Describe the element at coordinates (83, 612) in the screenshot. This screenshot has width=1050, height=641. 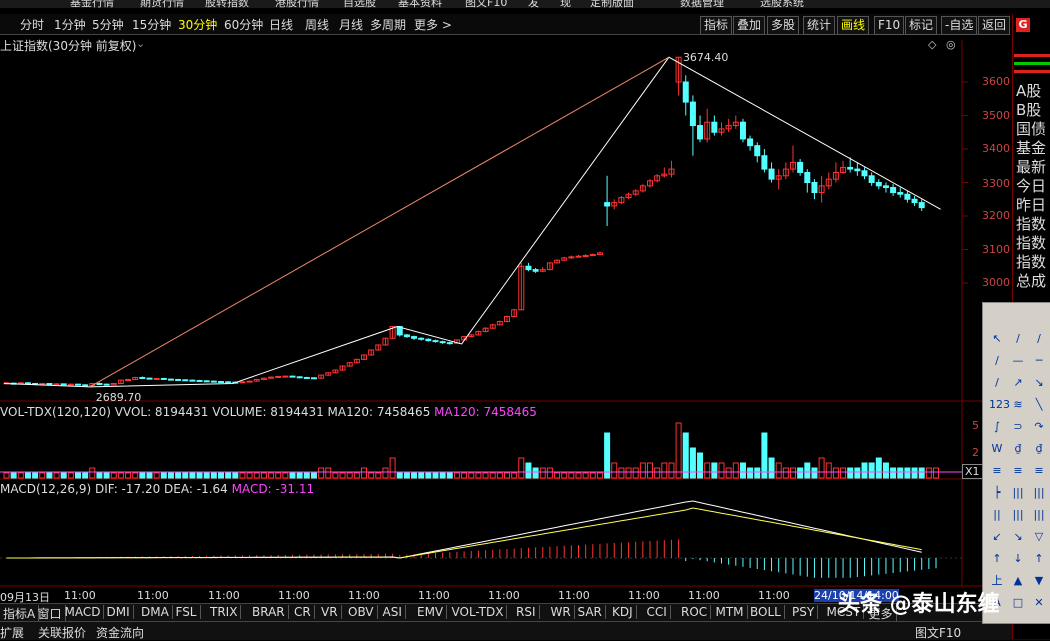
I see `indicator-tab-2: MACD` at that location.